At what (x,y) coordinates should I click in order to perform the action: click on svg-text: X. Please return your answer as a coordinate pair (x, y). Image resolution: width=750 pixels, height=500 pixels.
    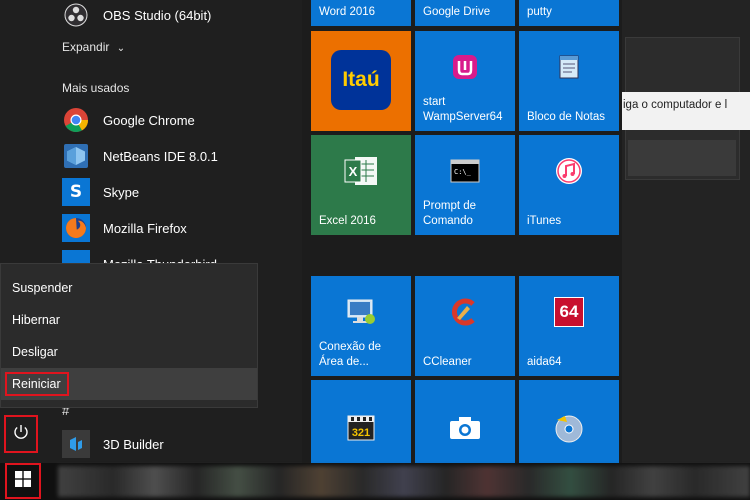
    Looking at the image, I should click on (353, 171).